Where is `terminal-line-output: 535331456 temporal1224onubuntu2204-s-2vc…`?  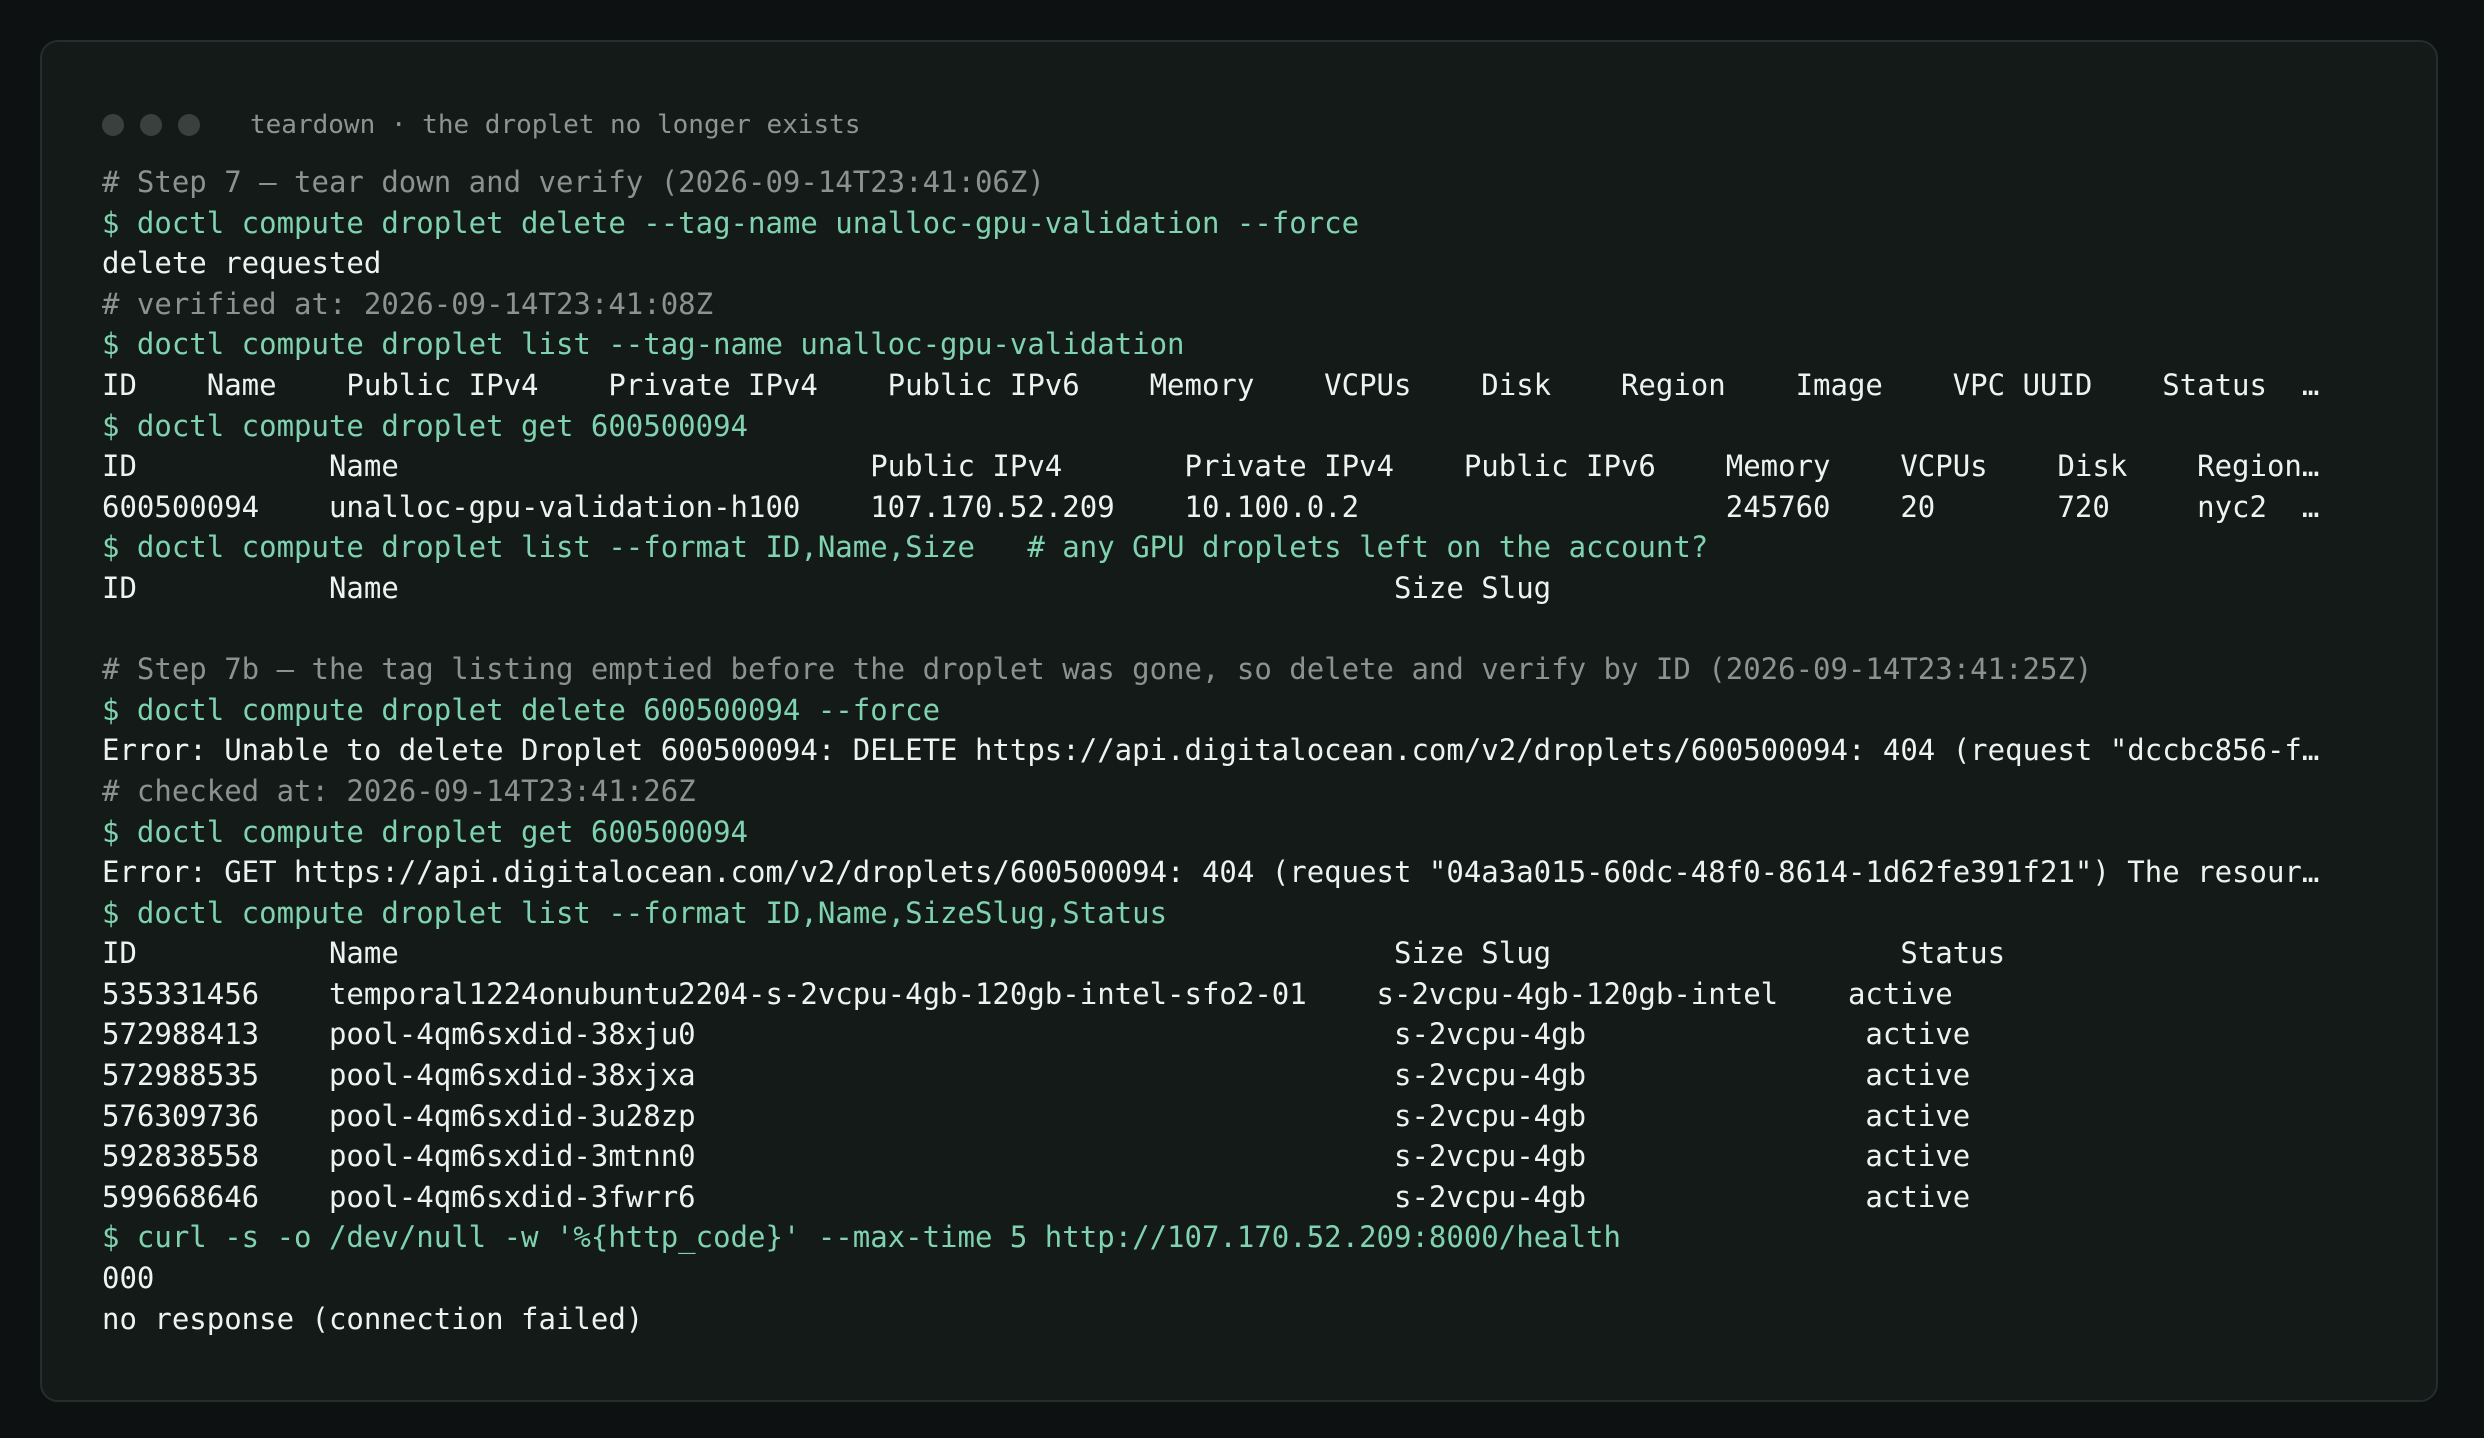 terminal-line-output: 535331456 temporal1224onubuntu2204-s-2vc… is located at coordinates (1027, 993).